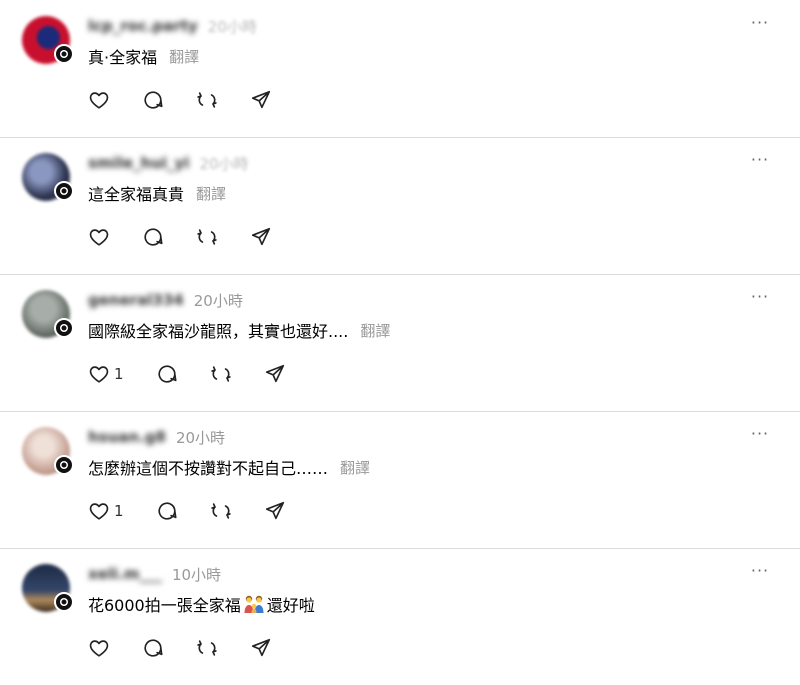  What do you see at coordinates (254, 604) in the screenshot?
I see `family-emoji-icon` at bounding box center [254, 604].